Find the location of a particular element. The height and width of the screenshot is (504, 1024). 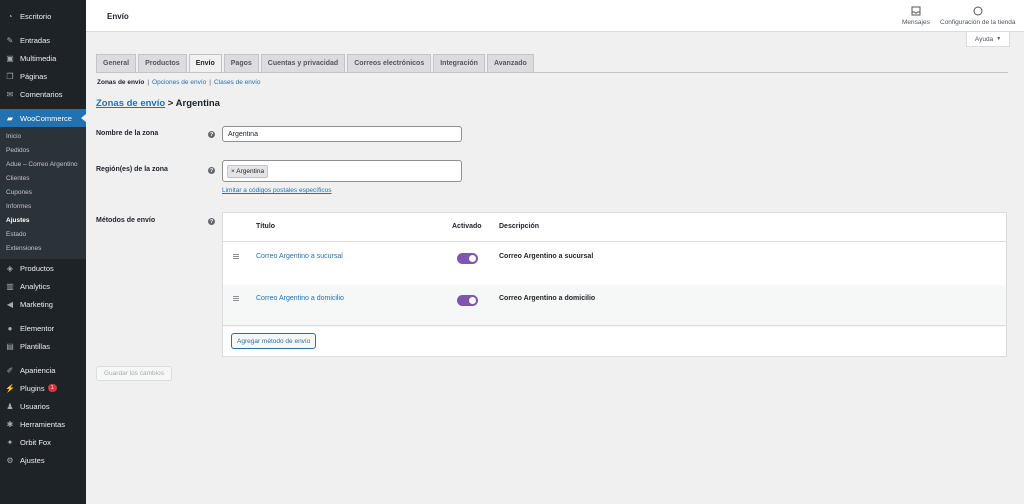

plugin-icon: ⚡ is located at coordinates (10, 388).